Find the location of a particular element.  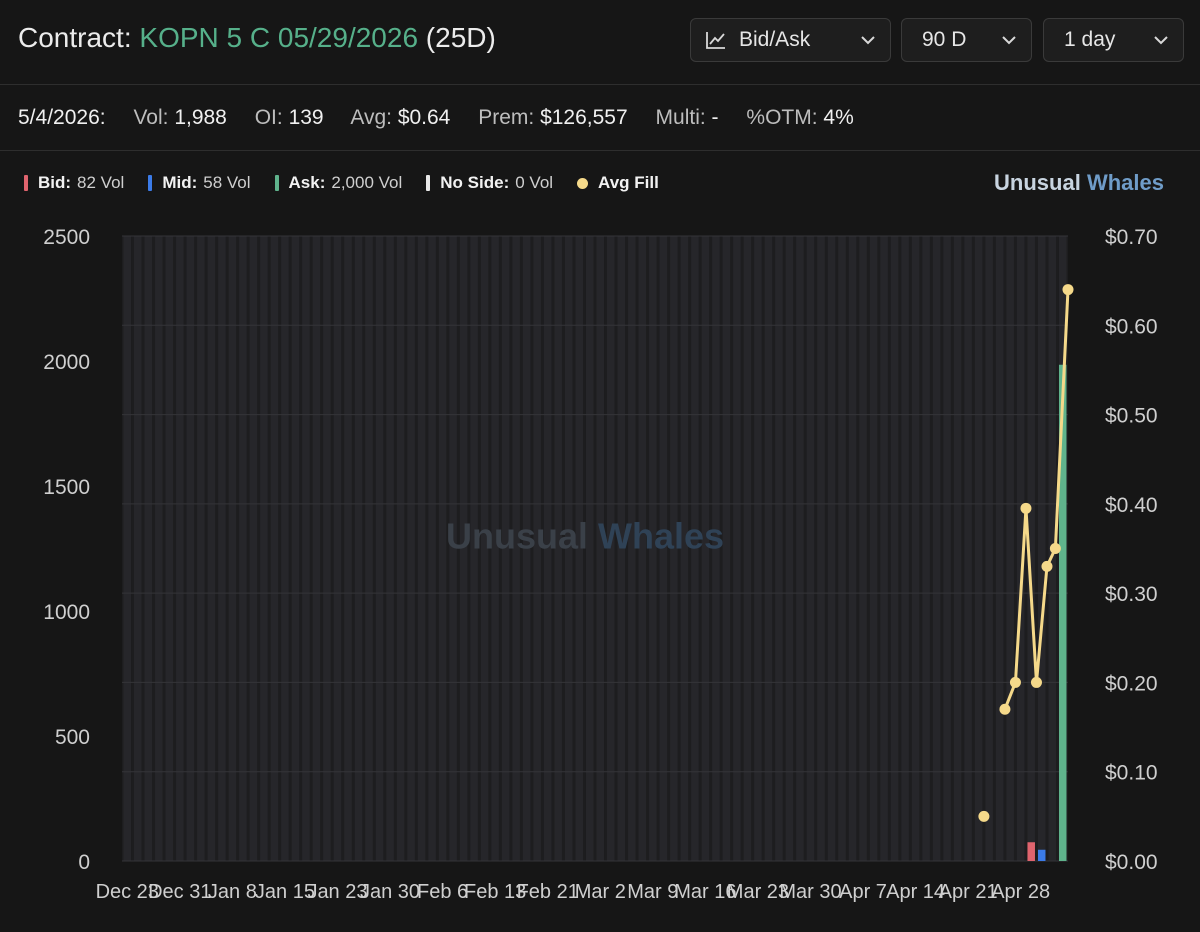

y-left-tick-label: 1500 is located at coordinates (66, 487).